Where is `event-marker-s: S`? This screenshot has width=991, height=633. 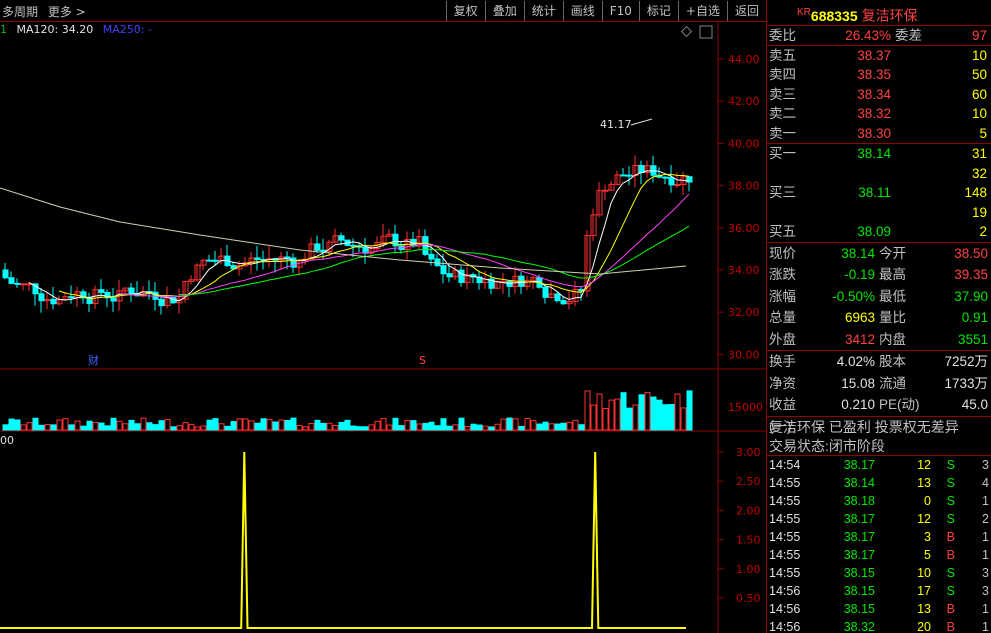 event-marker-s: S is located at coordinates (422, 360).